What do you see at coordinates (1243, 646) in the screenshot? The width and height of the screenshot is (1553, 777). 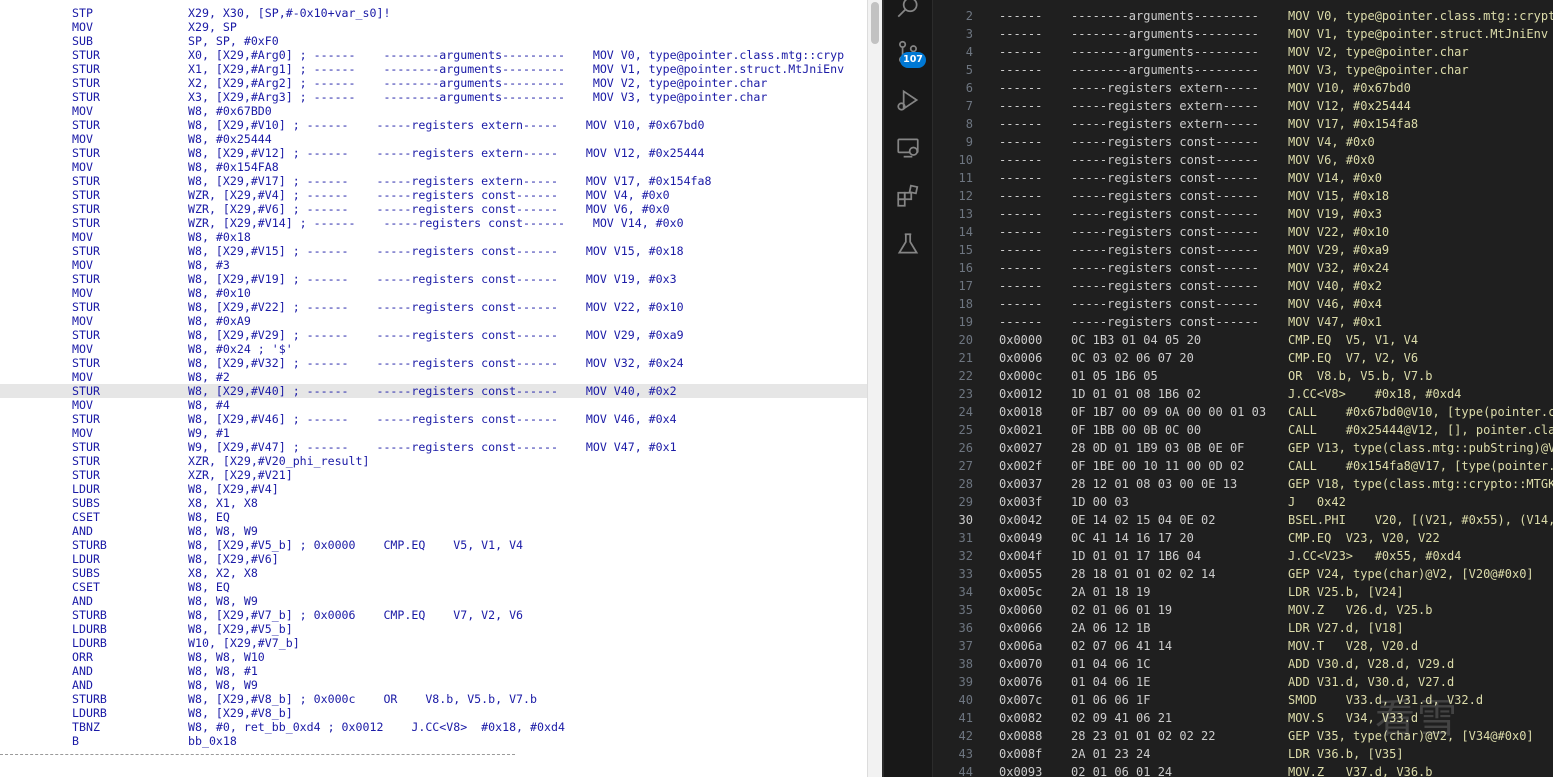 I see `editor-line: 37 0x006a 02 07 06 41 14 MOV.T V28, V20.d` at bounding box center [1243, 646].